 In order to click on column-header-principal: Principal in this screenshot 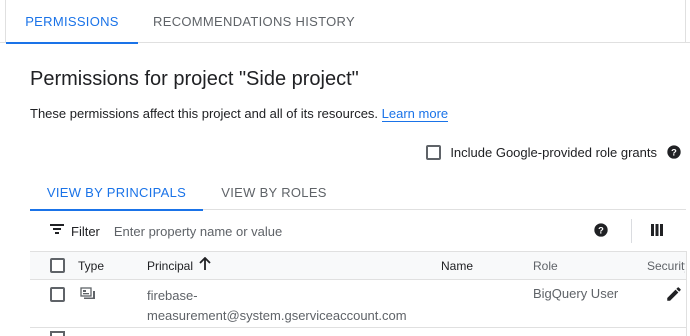, I will do `click(179, 265)`.